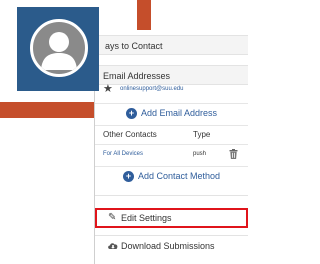 The image size is (320, 264). Describe the element at coordinates (179, 176) in the screenshot. I see `add-contact-method-label: Add Contact Method` at that location.